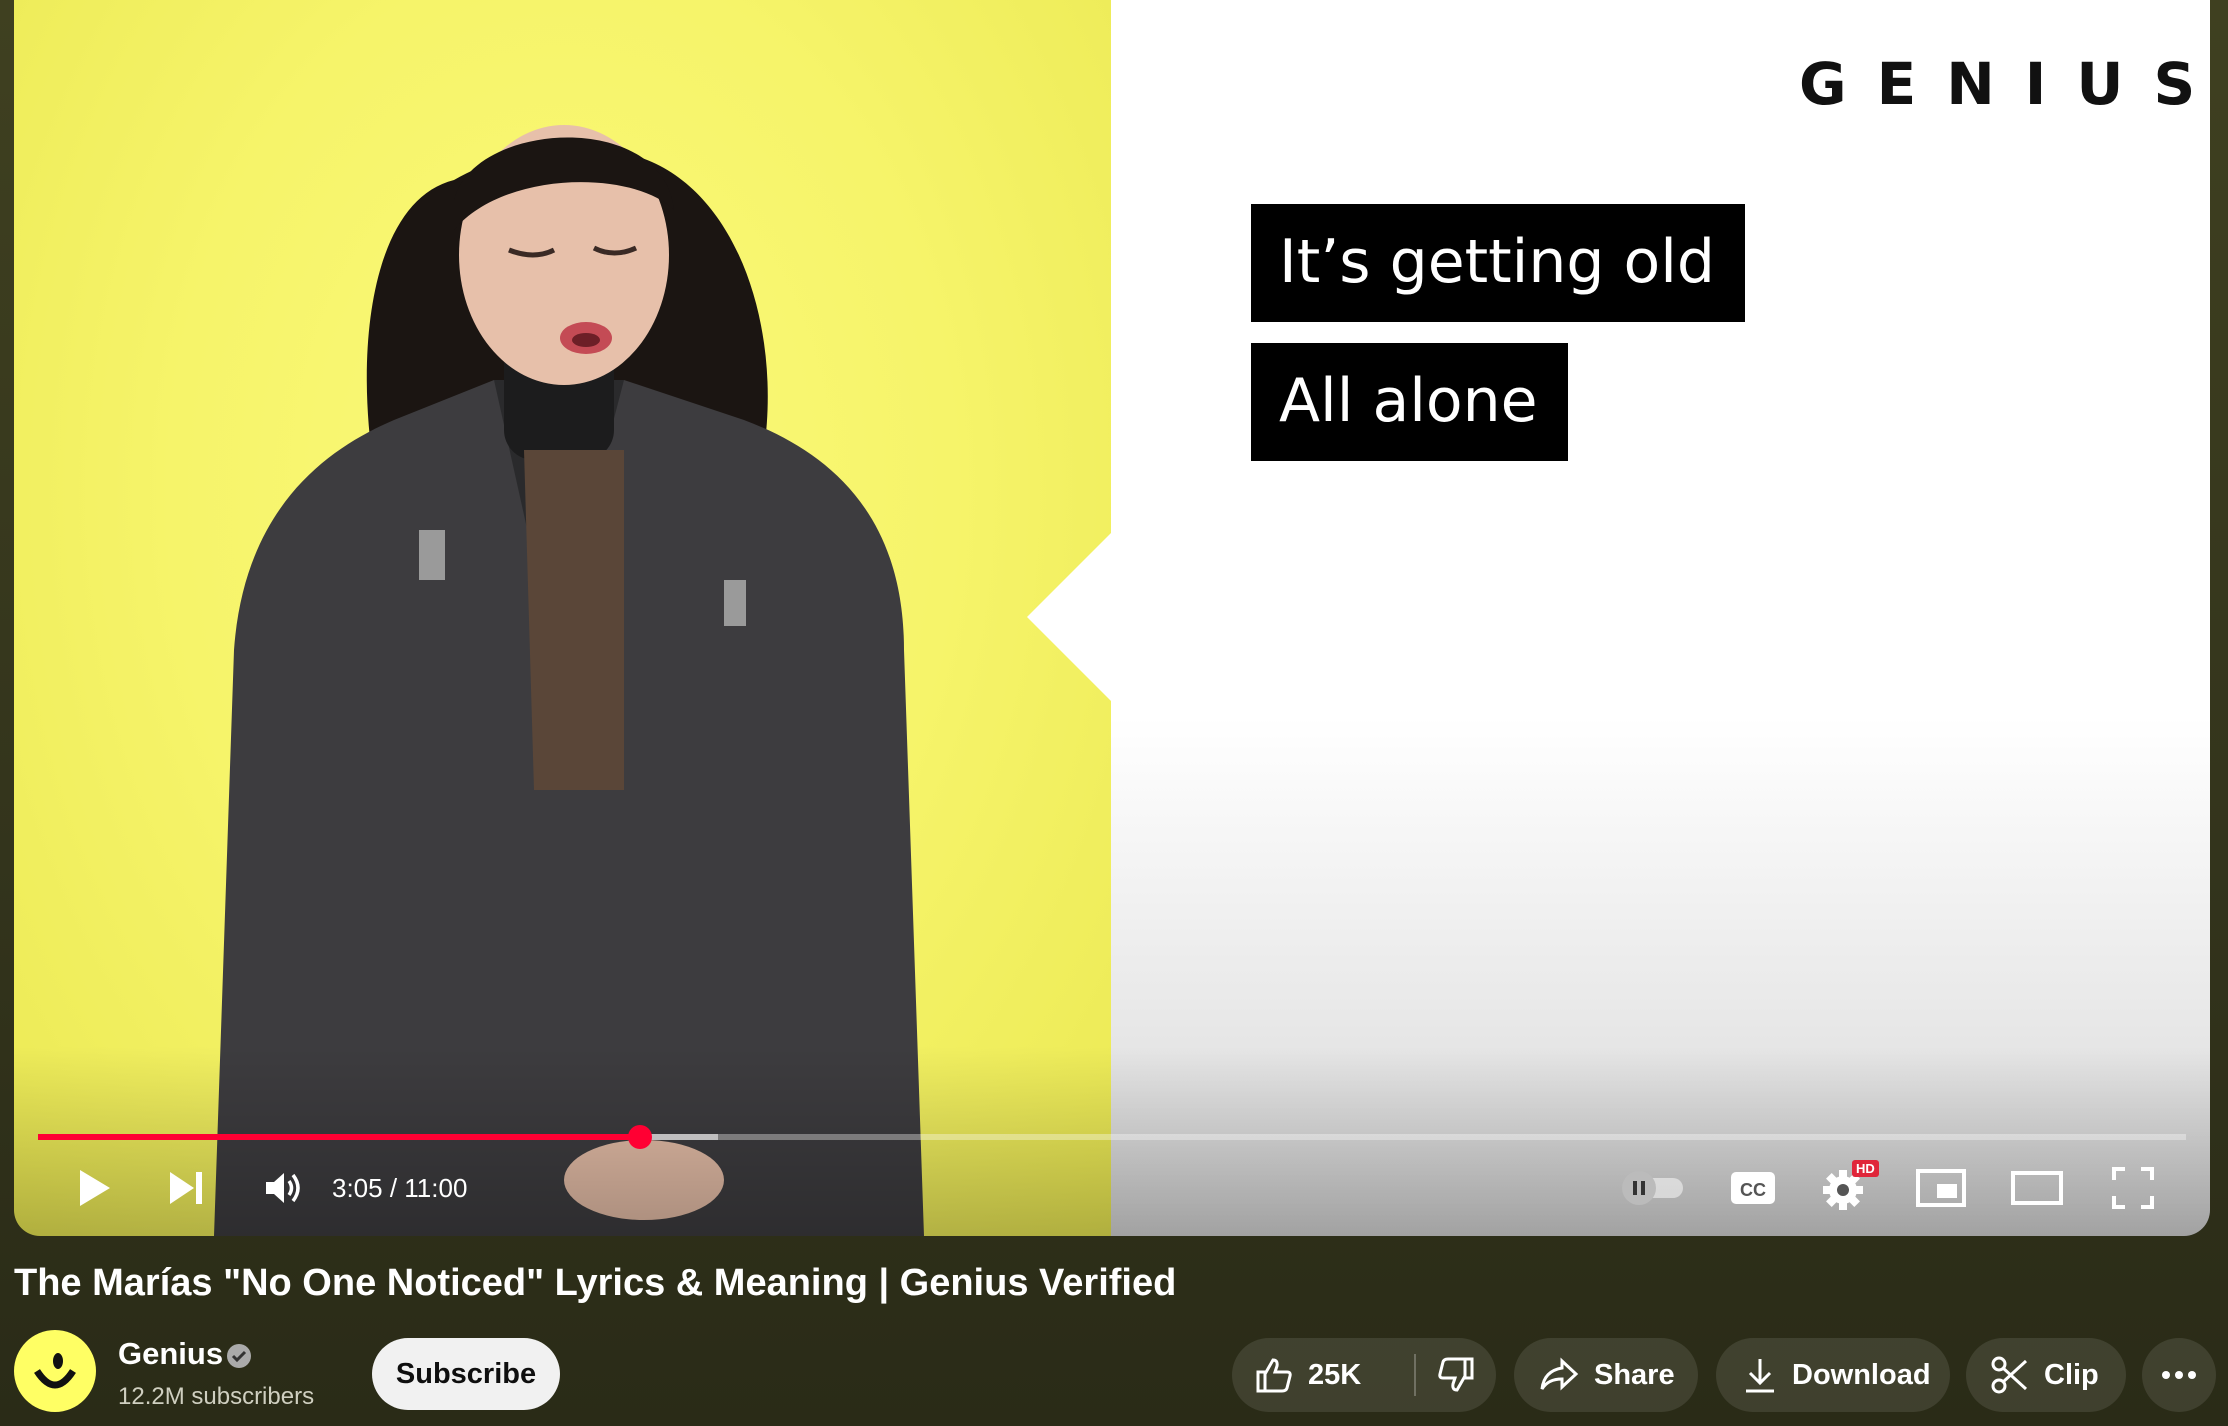 The image size is (2228, 1426). I want to click on lyric-line-2: All alone, so click(1409, 402).